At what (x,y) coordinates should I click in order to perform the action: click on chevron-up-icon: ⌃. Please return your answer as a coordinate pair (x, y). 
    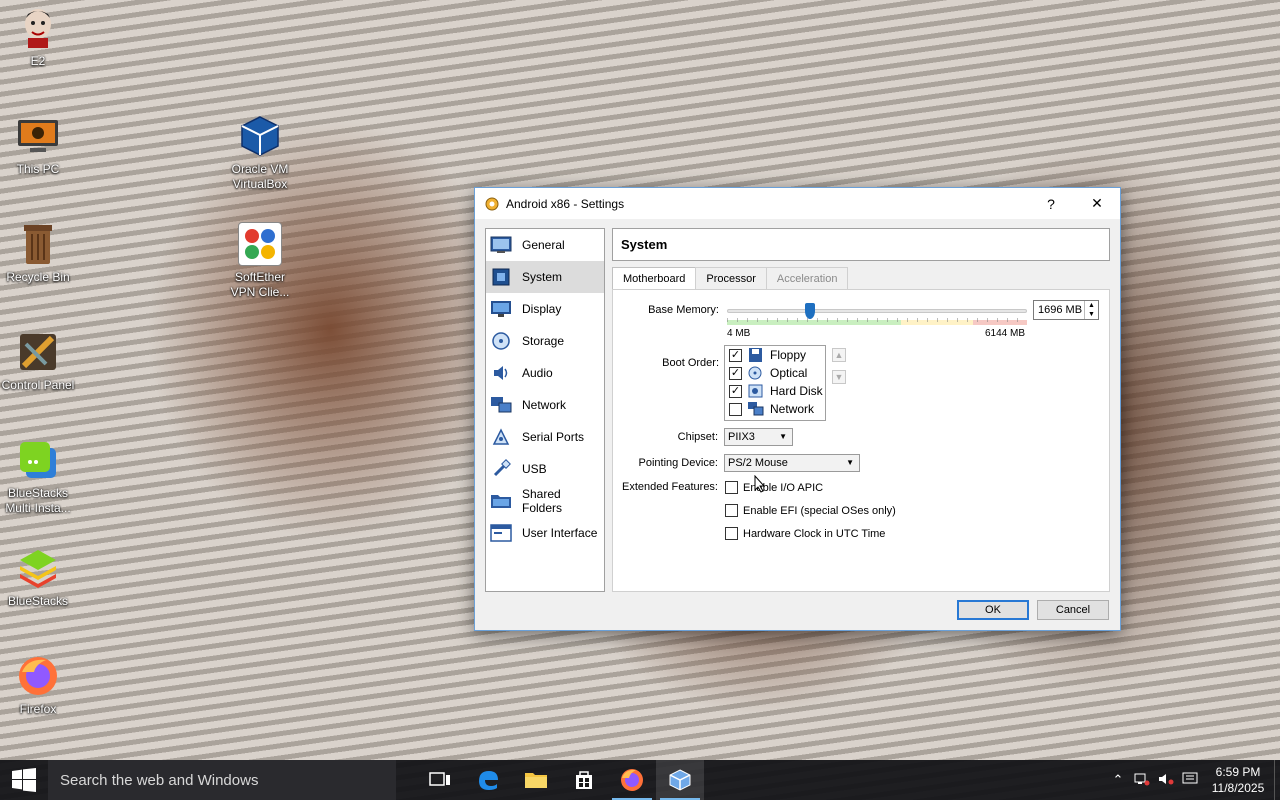
    Looking at the image, I should click on (1118, 780).